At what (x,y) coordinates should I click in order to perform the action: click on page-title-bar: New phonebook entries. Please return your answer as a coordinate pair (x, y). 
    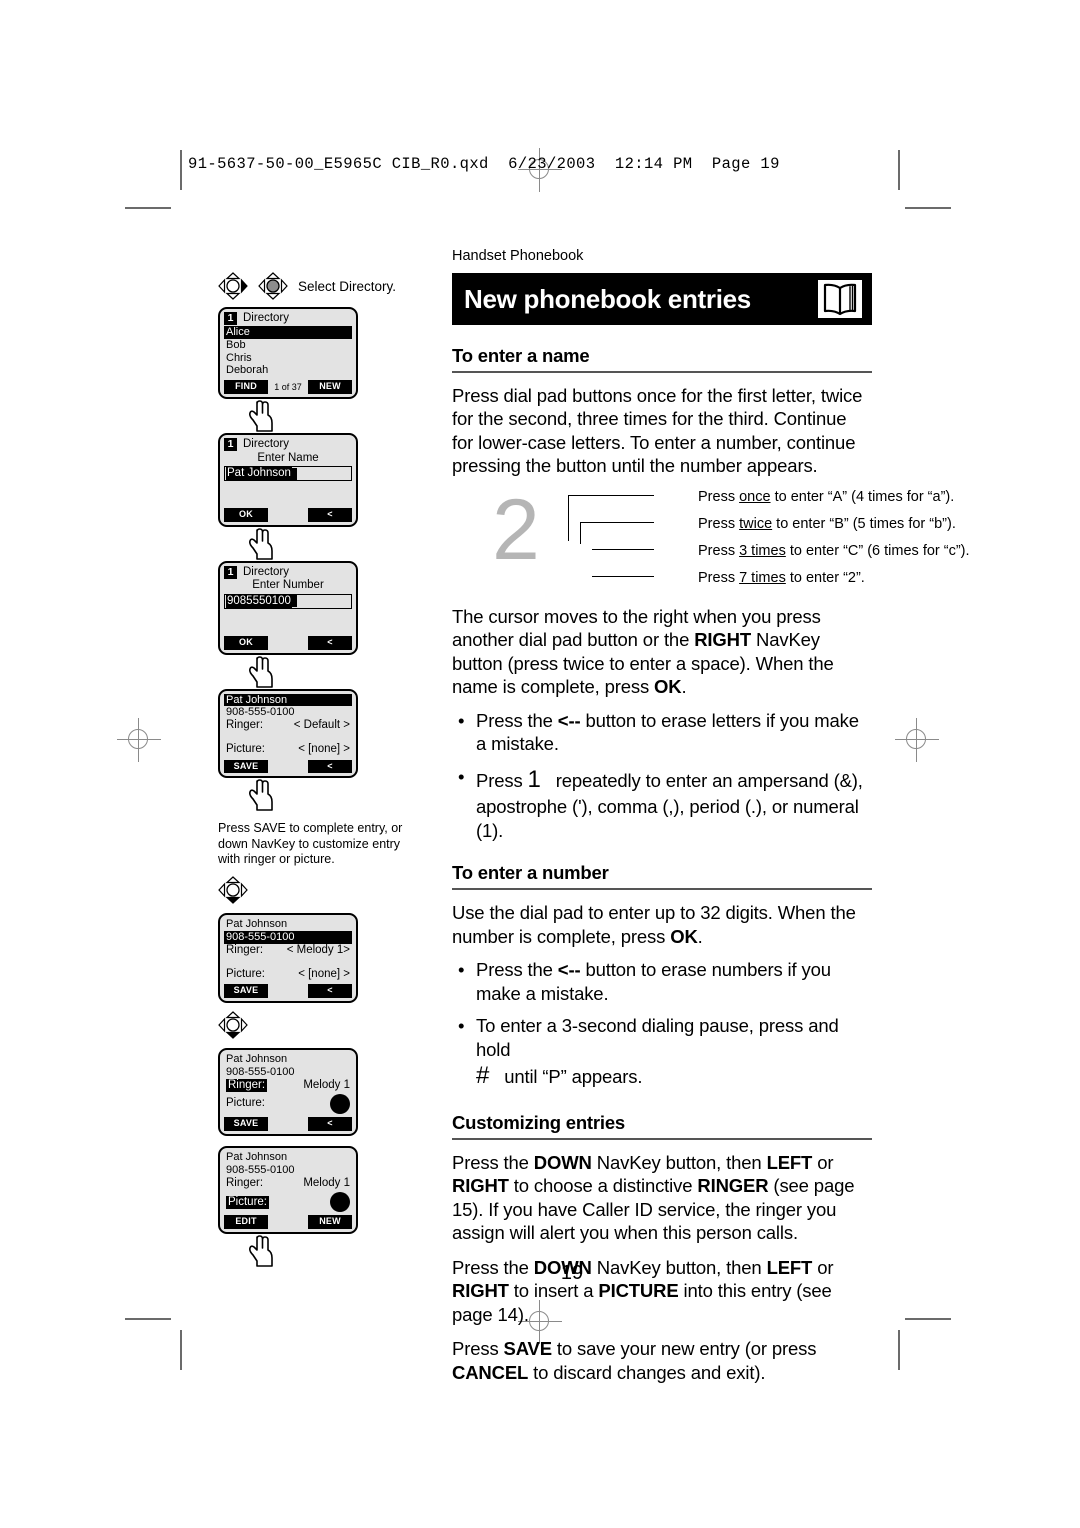
    Looking at the image, I should click on (662, 299).